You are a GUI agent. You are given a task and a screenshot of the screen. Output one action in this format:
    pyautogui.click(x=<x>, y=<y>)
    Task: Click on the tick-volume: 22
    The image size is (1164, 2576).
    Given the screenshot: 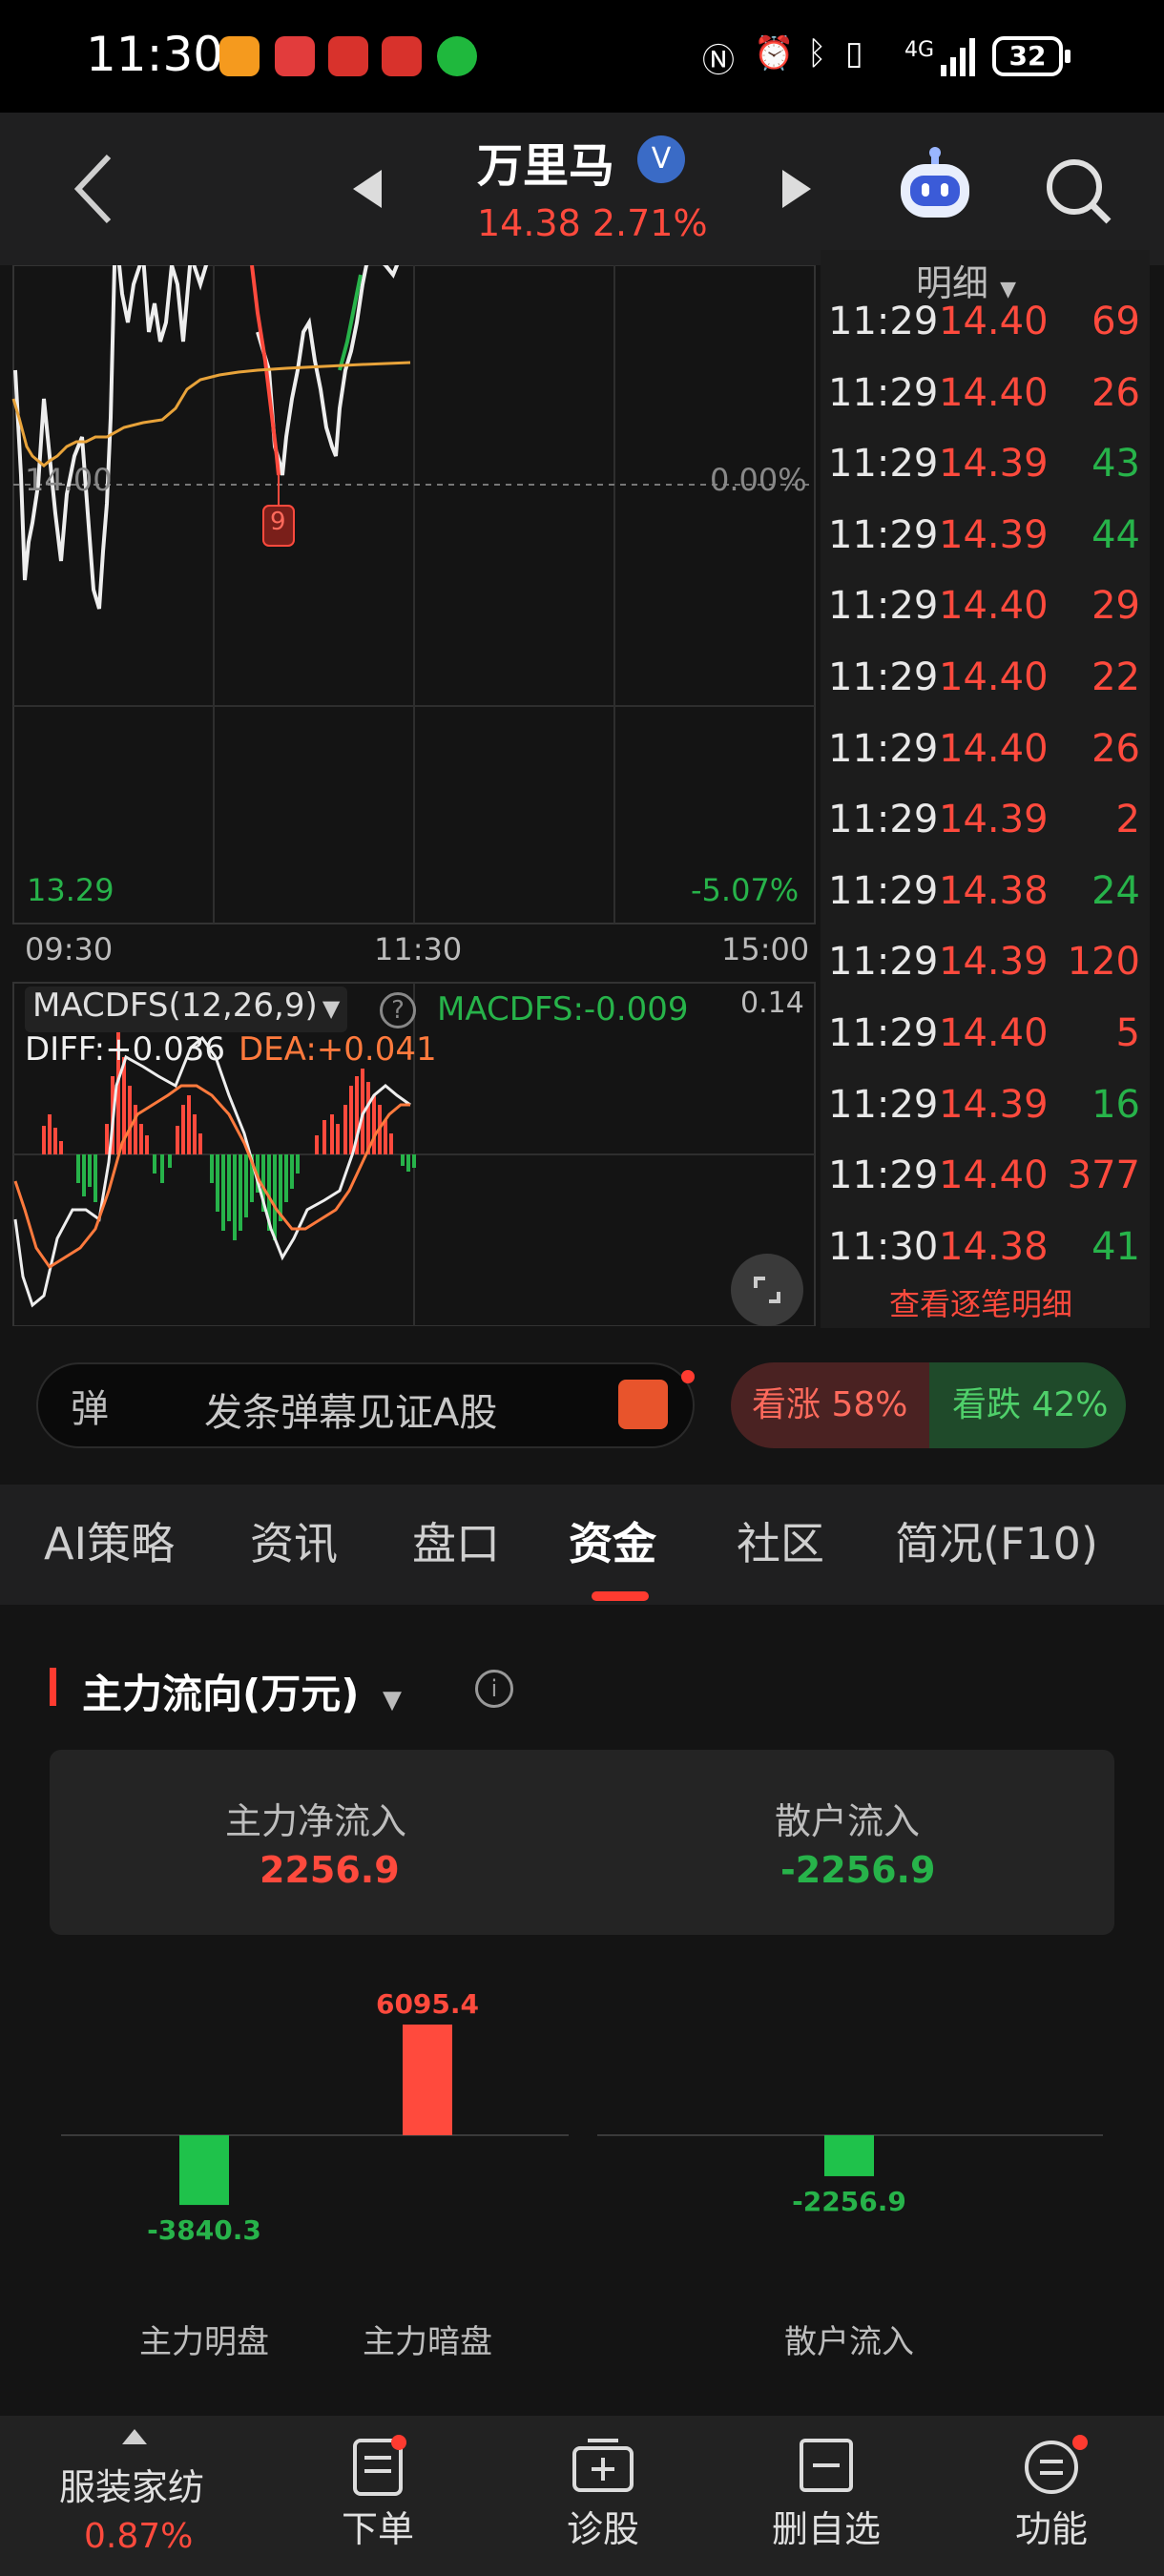 What is the action you would take?
    pyautogui.click(x=1115, y=677)
    